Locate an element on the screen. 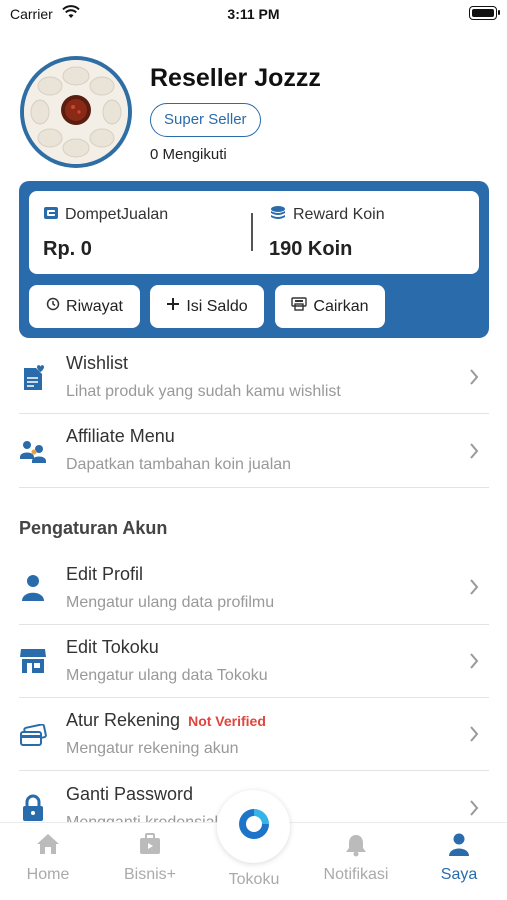  wallet-icon is located at coordinates (54, 215).